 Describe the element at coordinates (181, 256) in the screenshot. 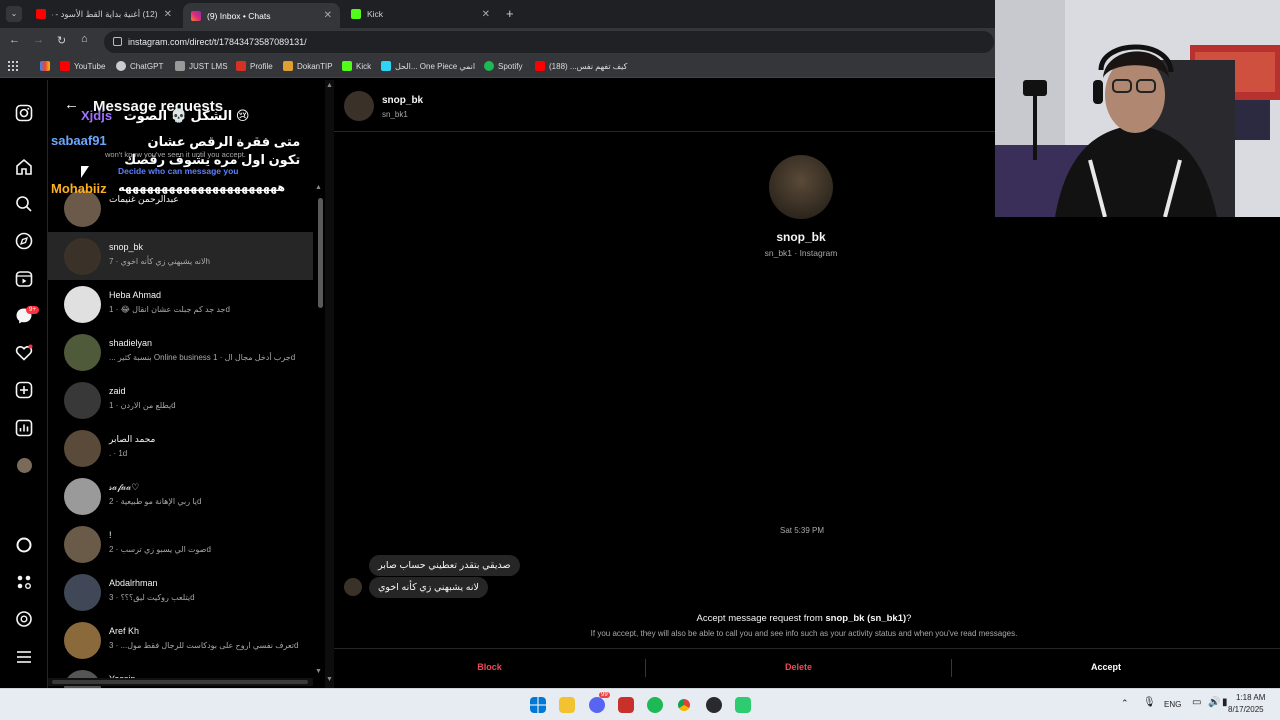

I see `request-row: snop_bk لانه يشبهني زي كأنه اخوي · 7h` at that location.